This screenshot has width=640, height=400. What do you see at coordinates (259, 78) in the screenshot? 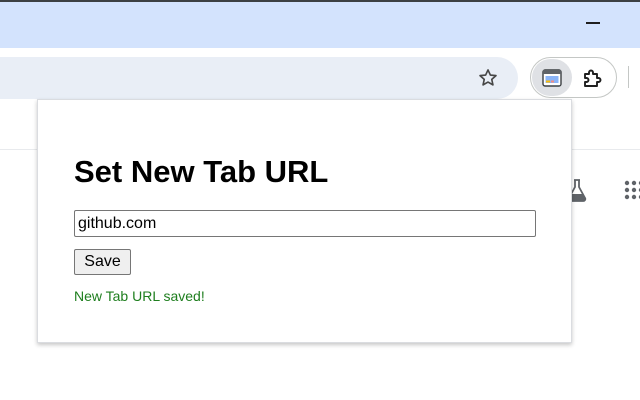
I see `address-bar` at bounding box center [259, 78].